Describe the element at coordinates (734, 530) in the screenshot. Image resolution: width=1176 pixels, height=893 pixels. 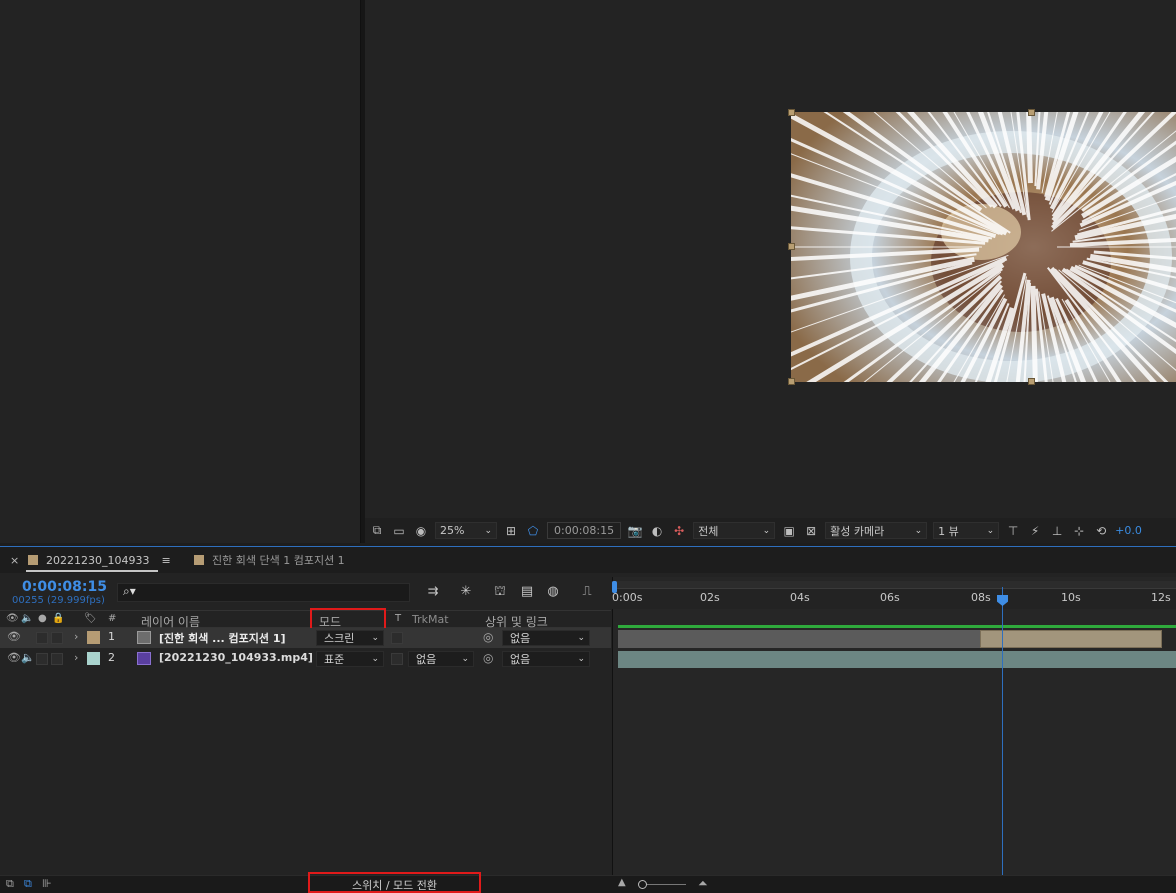
I see `resolution-select: 전체 ⌄` at that location.